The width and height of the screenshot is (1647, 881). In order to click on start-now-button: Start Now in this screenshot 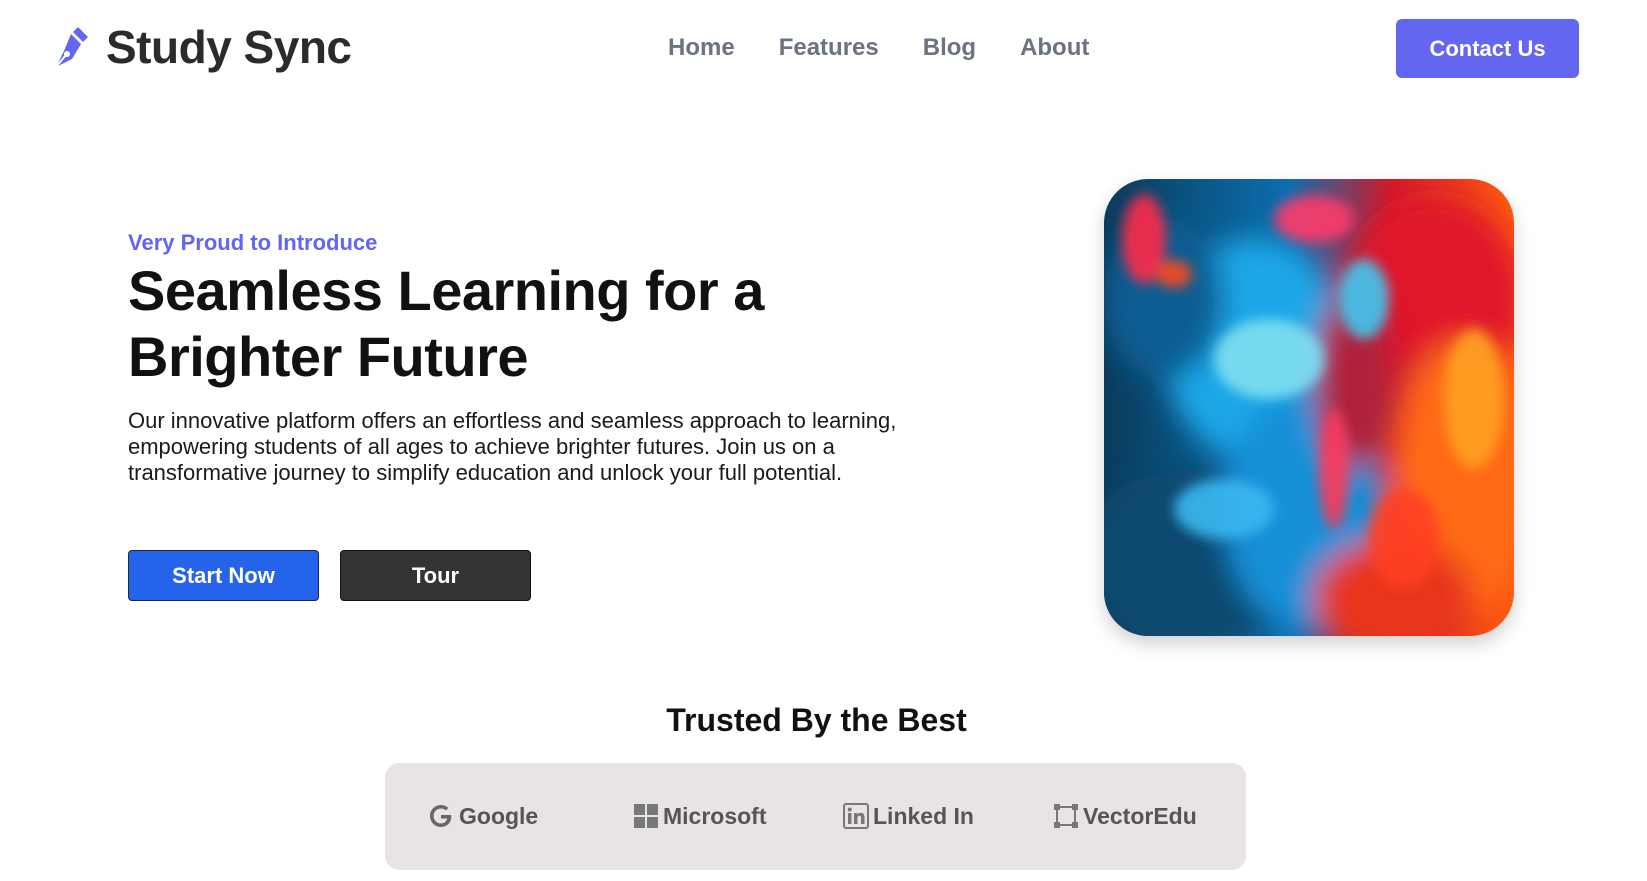, I will do `click(223, 575)`.